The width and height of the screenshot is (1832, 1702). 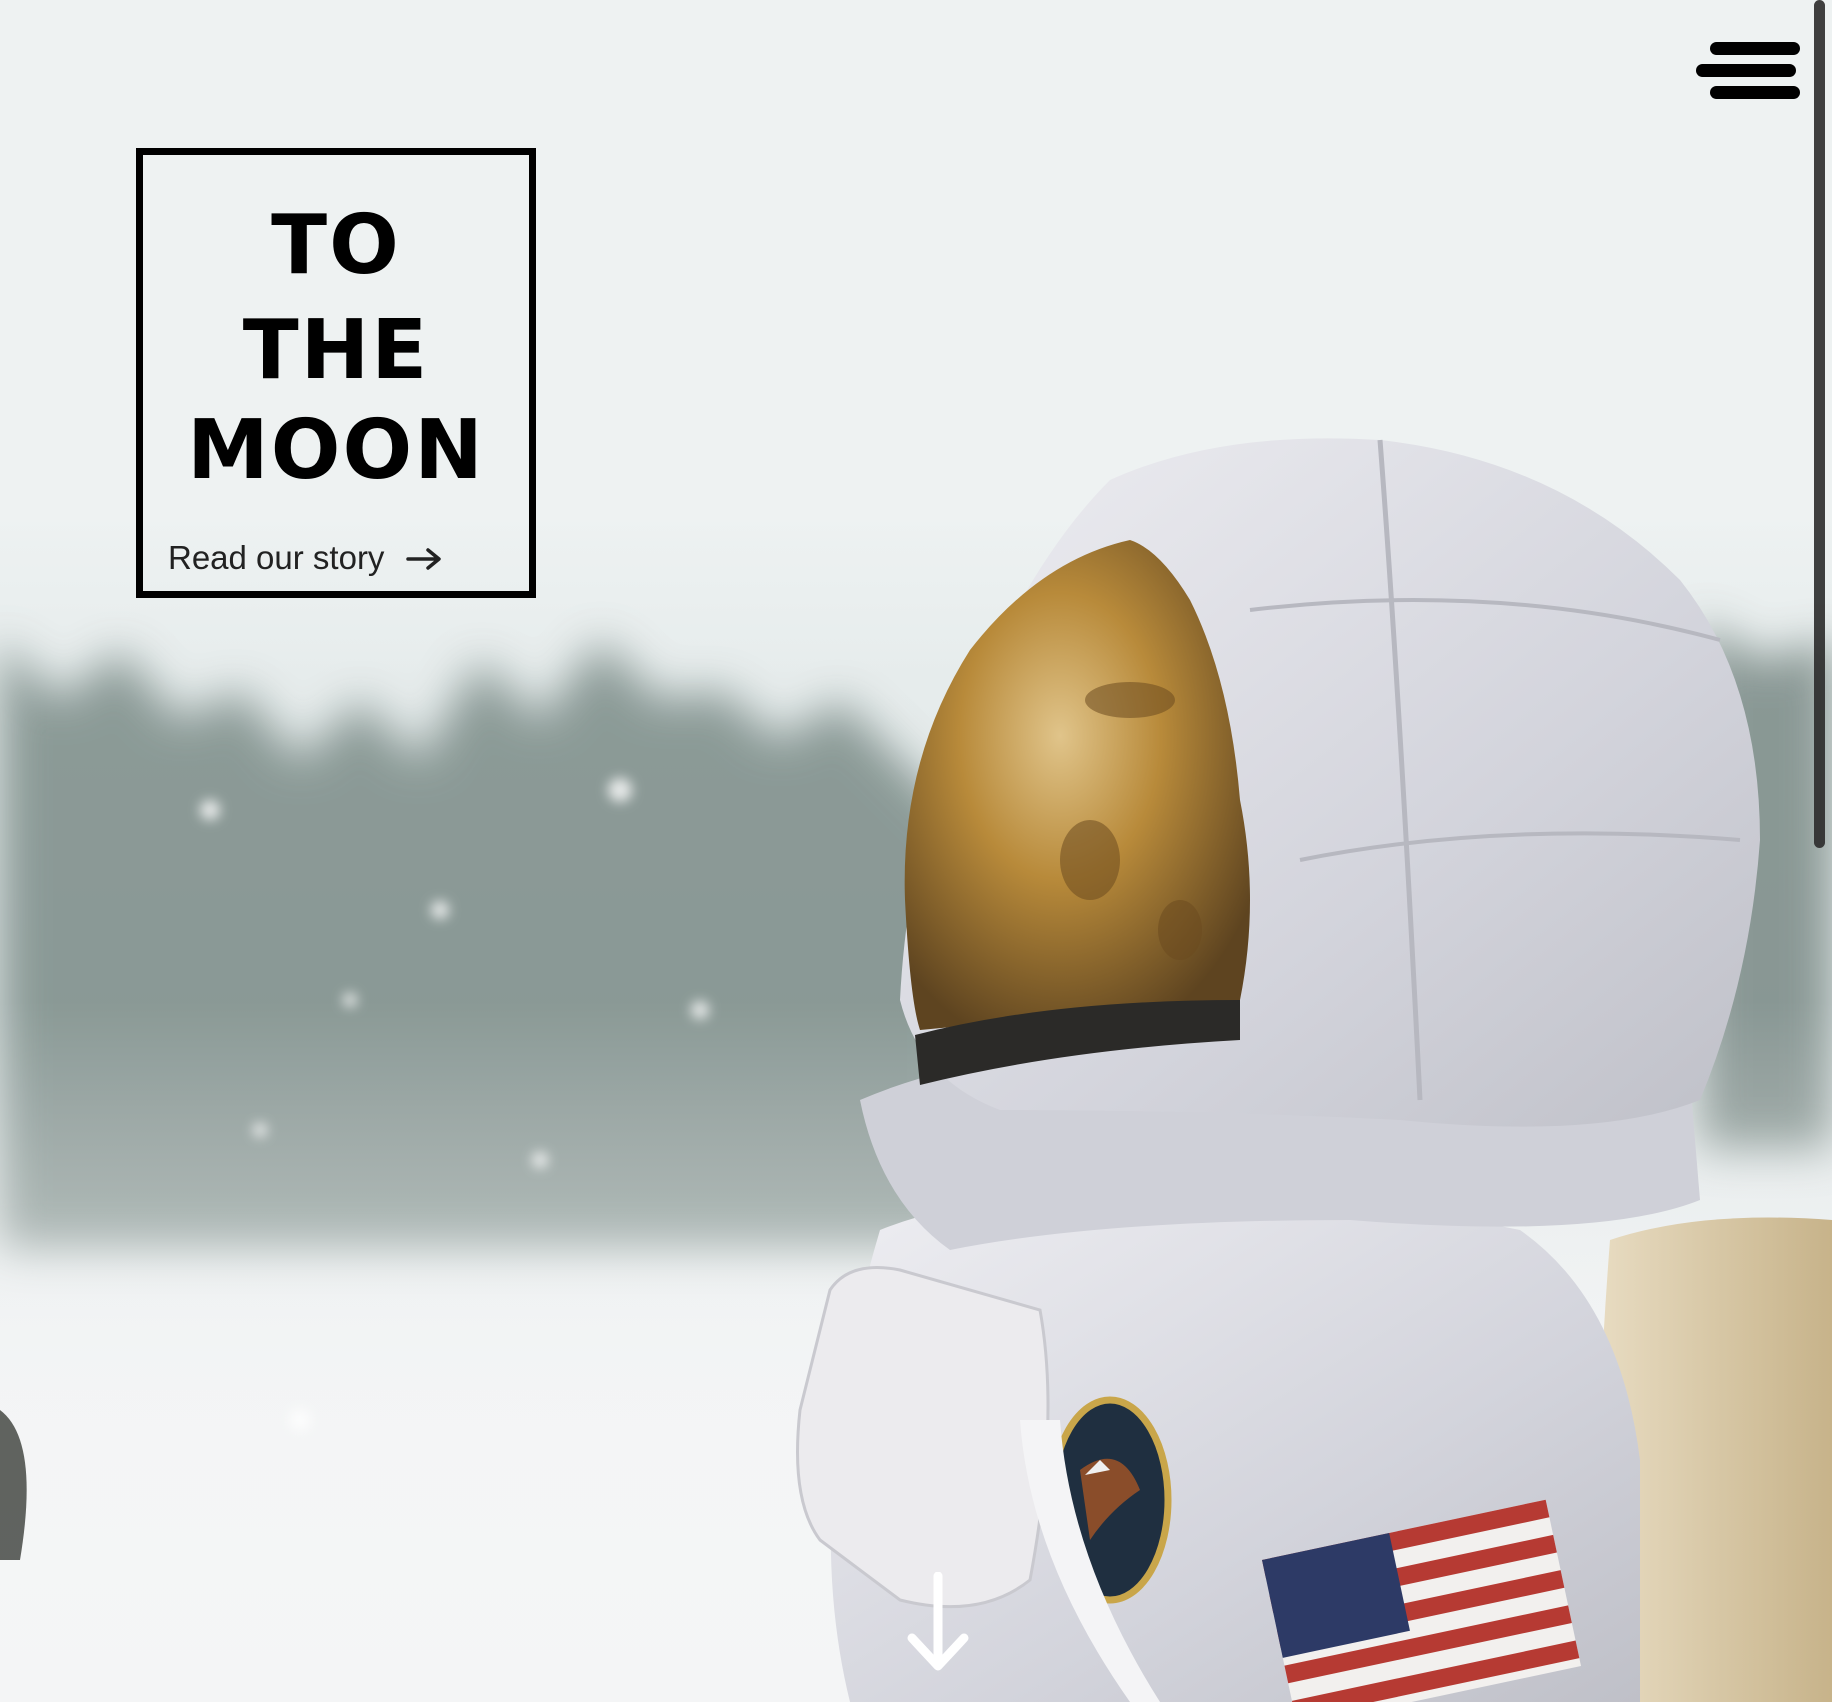 What do you see at coordinates (1819, 424) in the screenshot?
I see `scrollbar-thumb` at bounding box center [1819, 424].